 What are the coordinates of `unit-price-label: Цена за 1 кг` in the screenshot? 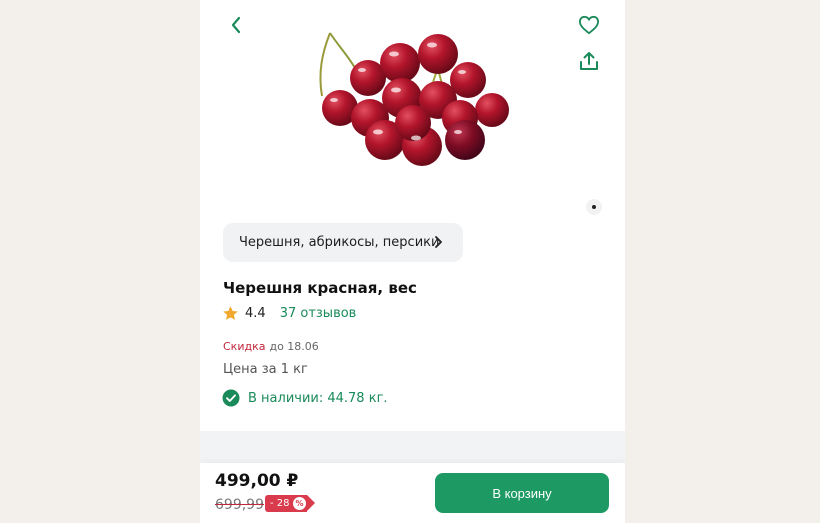 It's located at (265, 369).